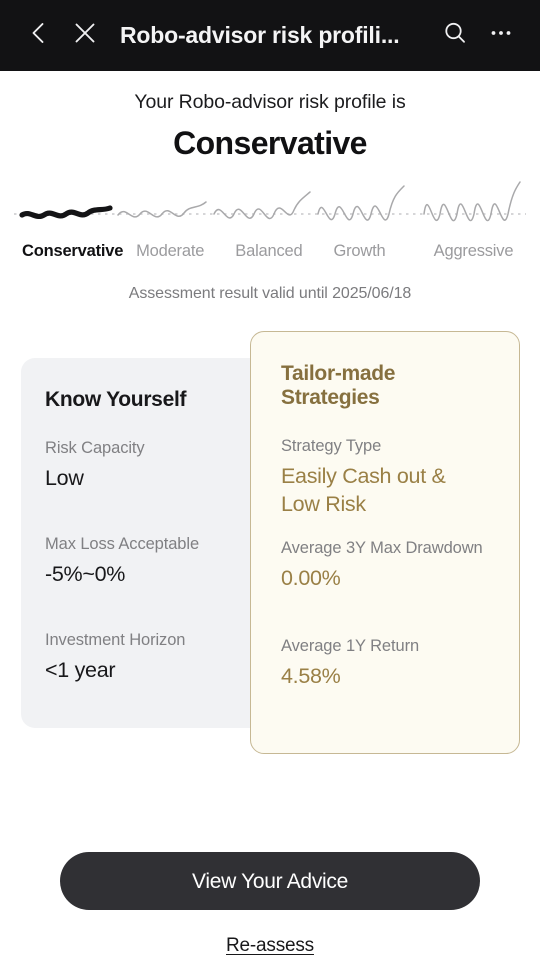 Image resolution: width=540 pixels, height=973 pixels. I want to click on field-strategy-type: Strategy Type Easily Cash out & Low Risk, so click(385, 478).